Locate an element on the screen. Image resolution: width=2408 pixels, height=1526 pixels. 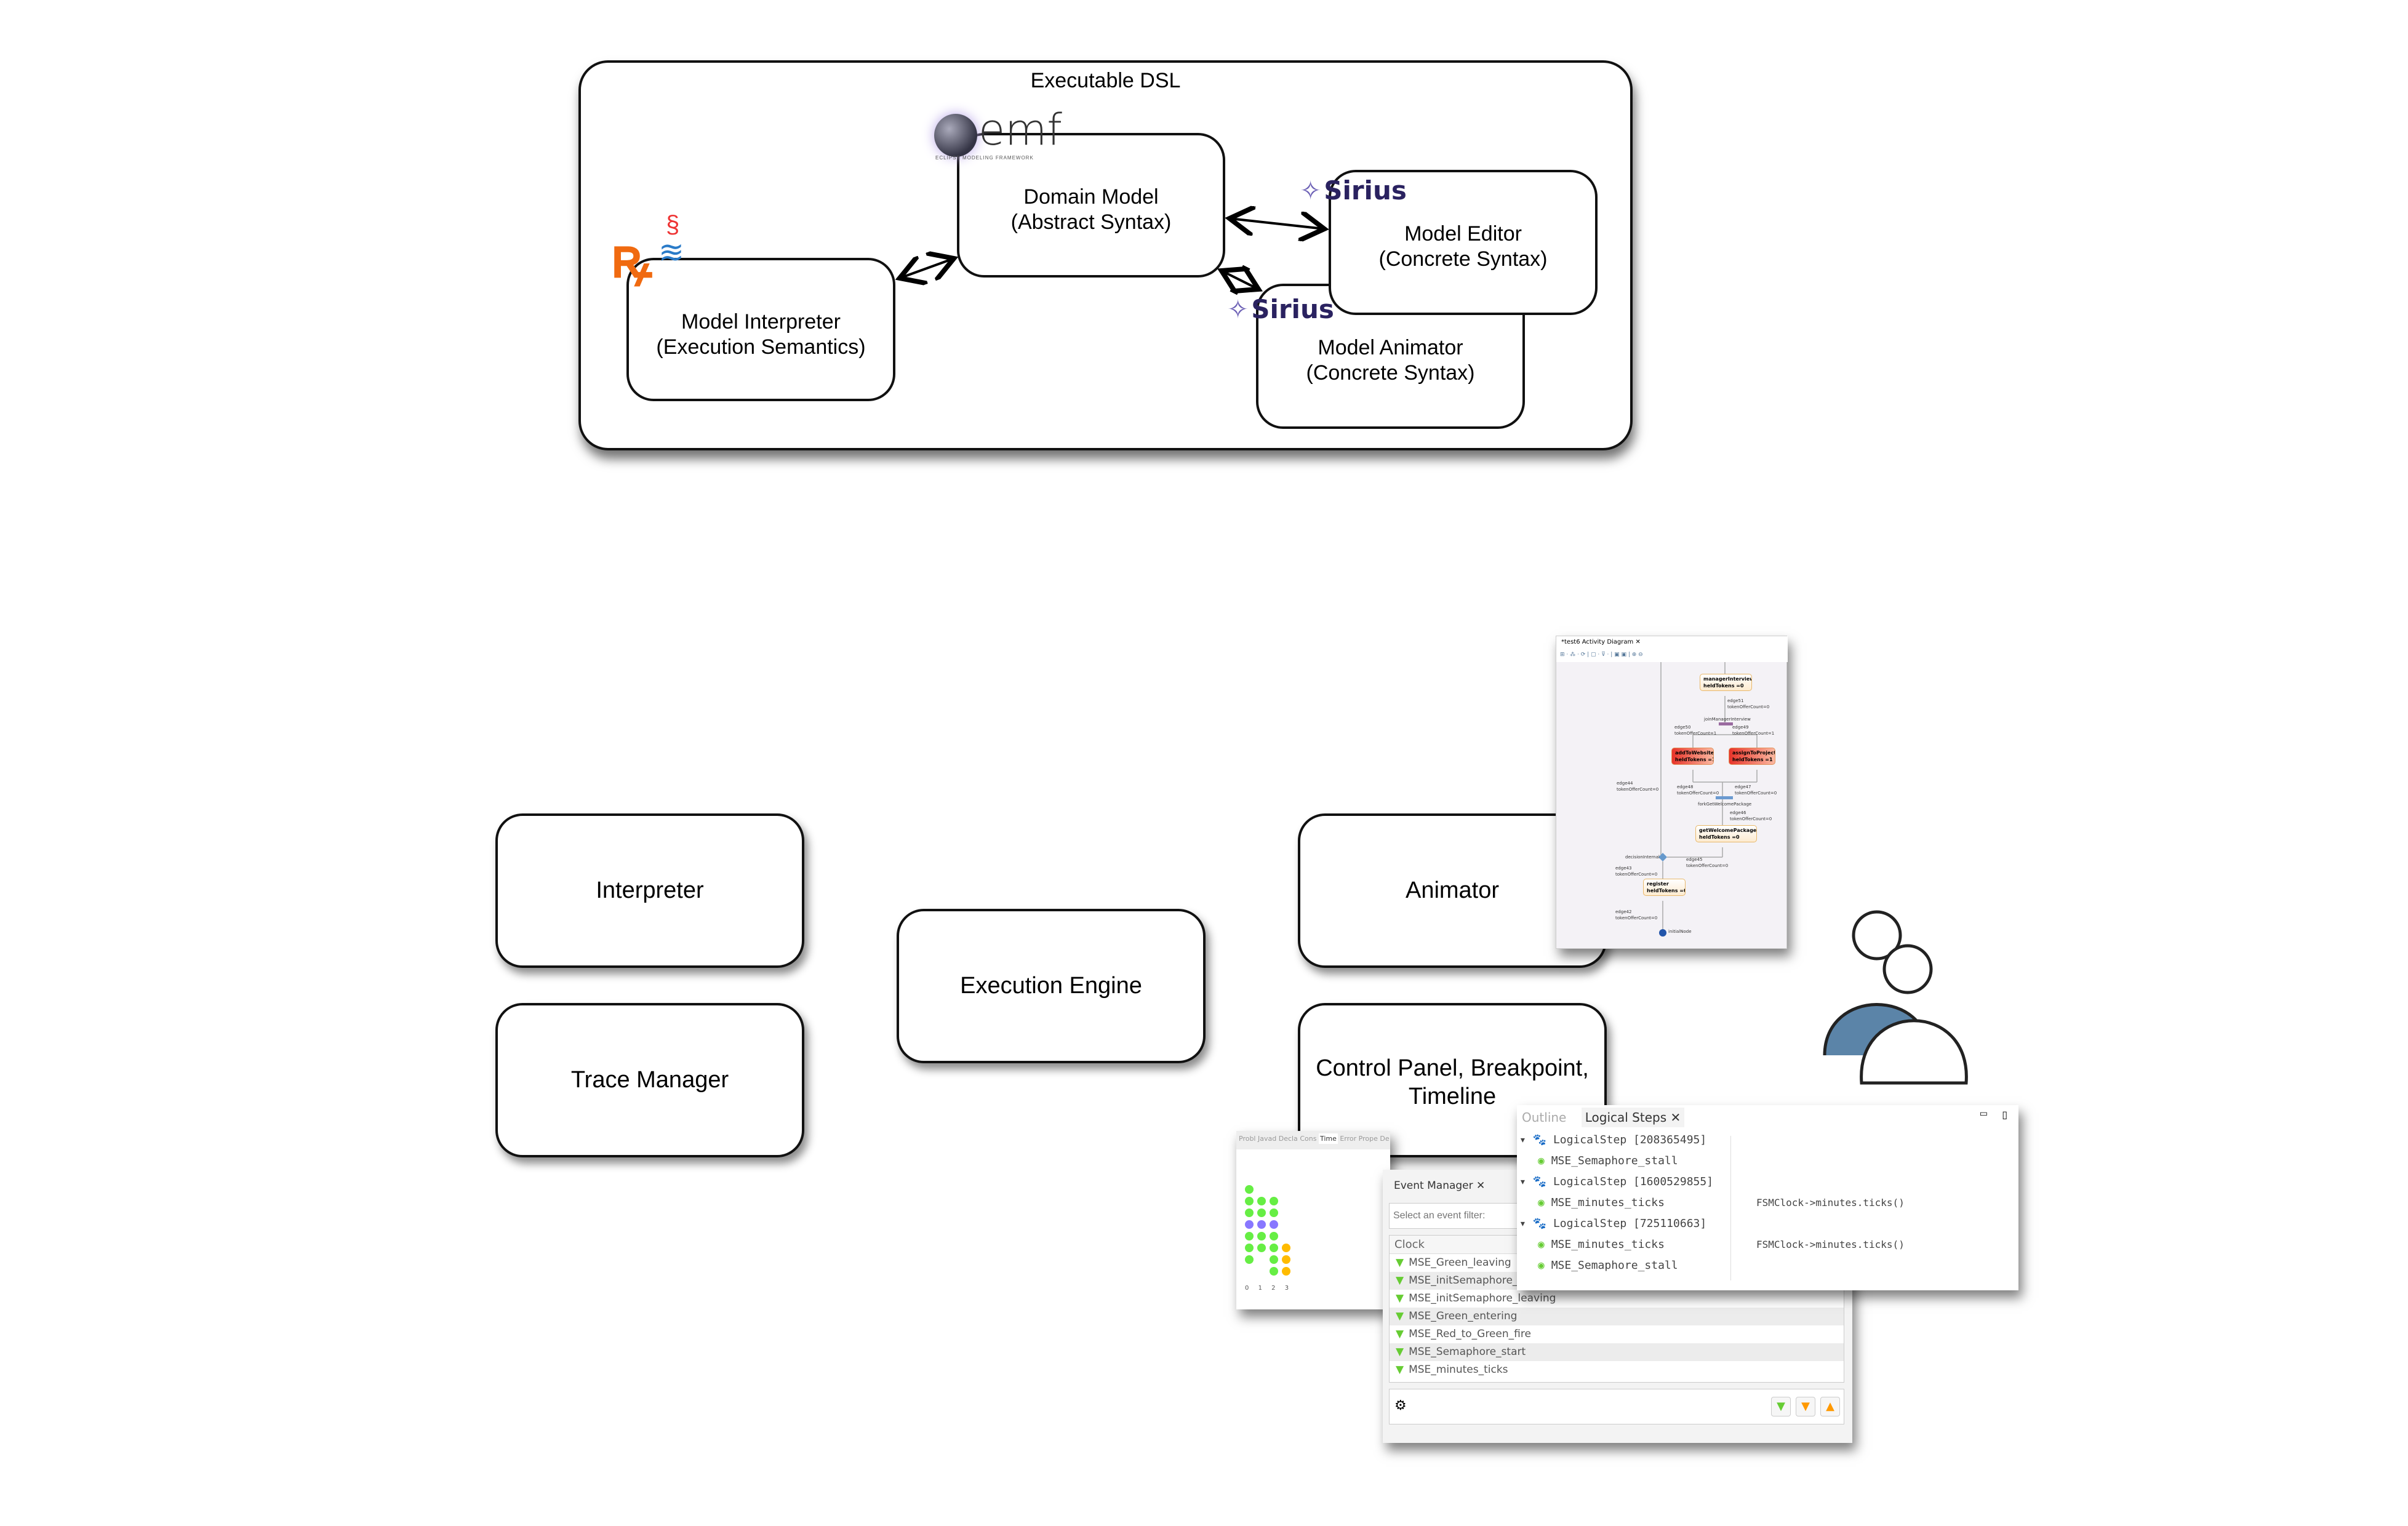
arrow-interpreter-domain is located at coordinates (927, 268).